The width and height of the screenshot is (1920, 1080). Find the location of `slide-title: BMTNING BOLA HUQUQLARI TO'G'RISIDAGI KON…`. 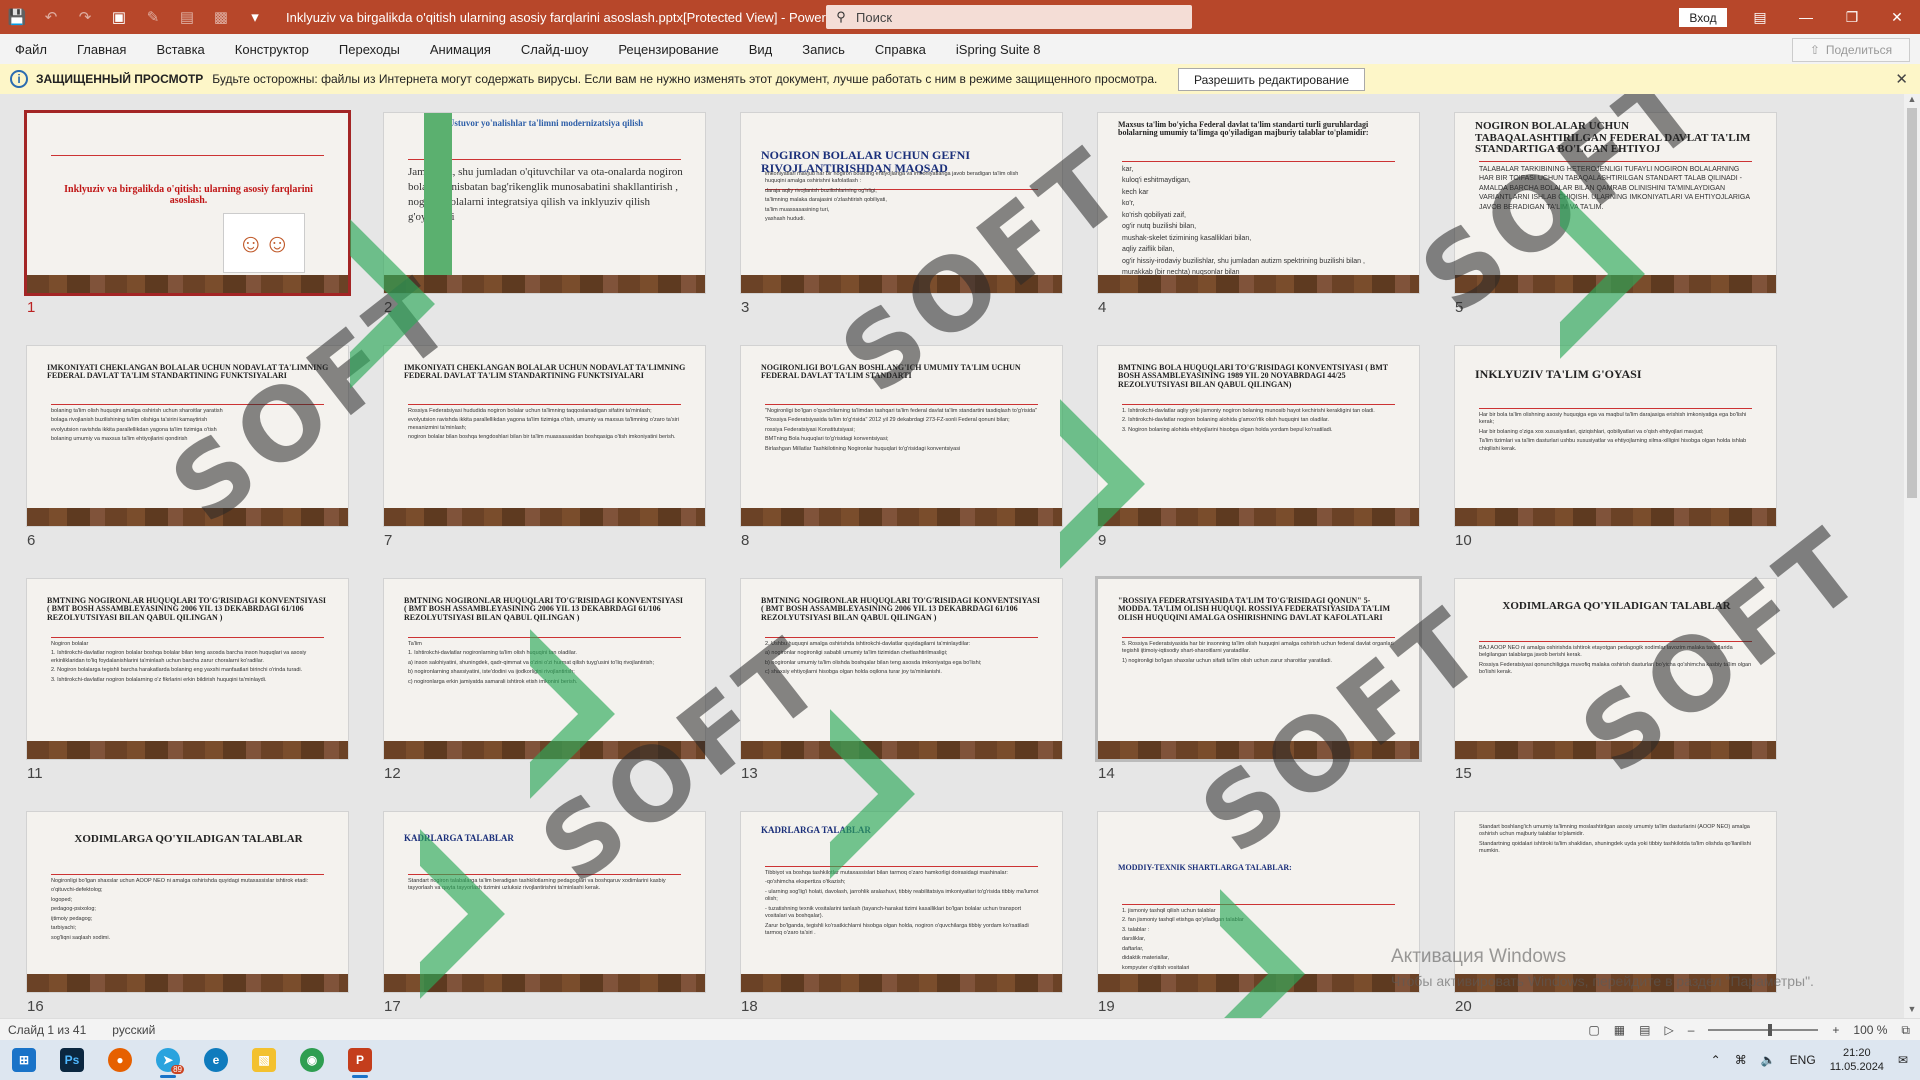

slide-title: BMTNING BOLA HUQUQLARI TO'G'RISIDAGI KON… is located at coordinates (1253, 376).